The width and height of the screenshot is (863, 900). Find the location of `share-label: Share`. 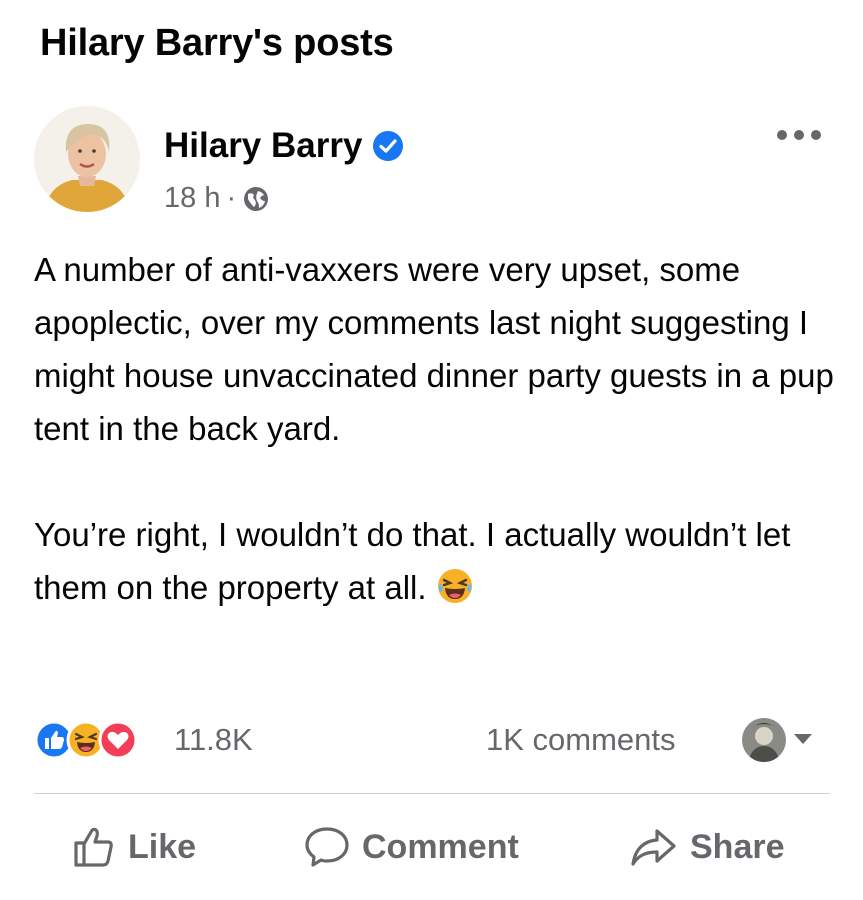

share-label: Share is located at coordinates (737, 846).